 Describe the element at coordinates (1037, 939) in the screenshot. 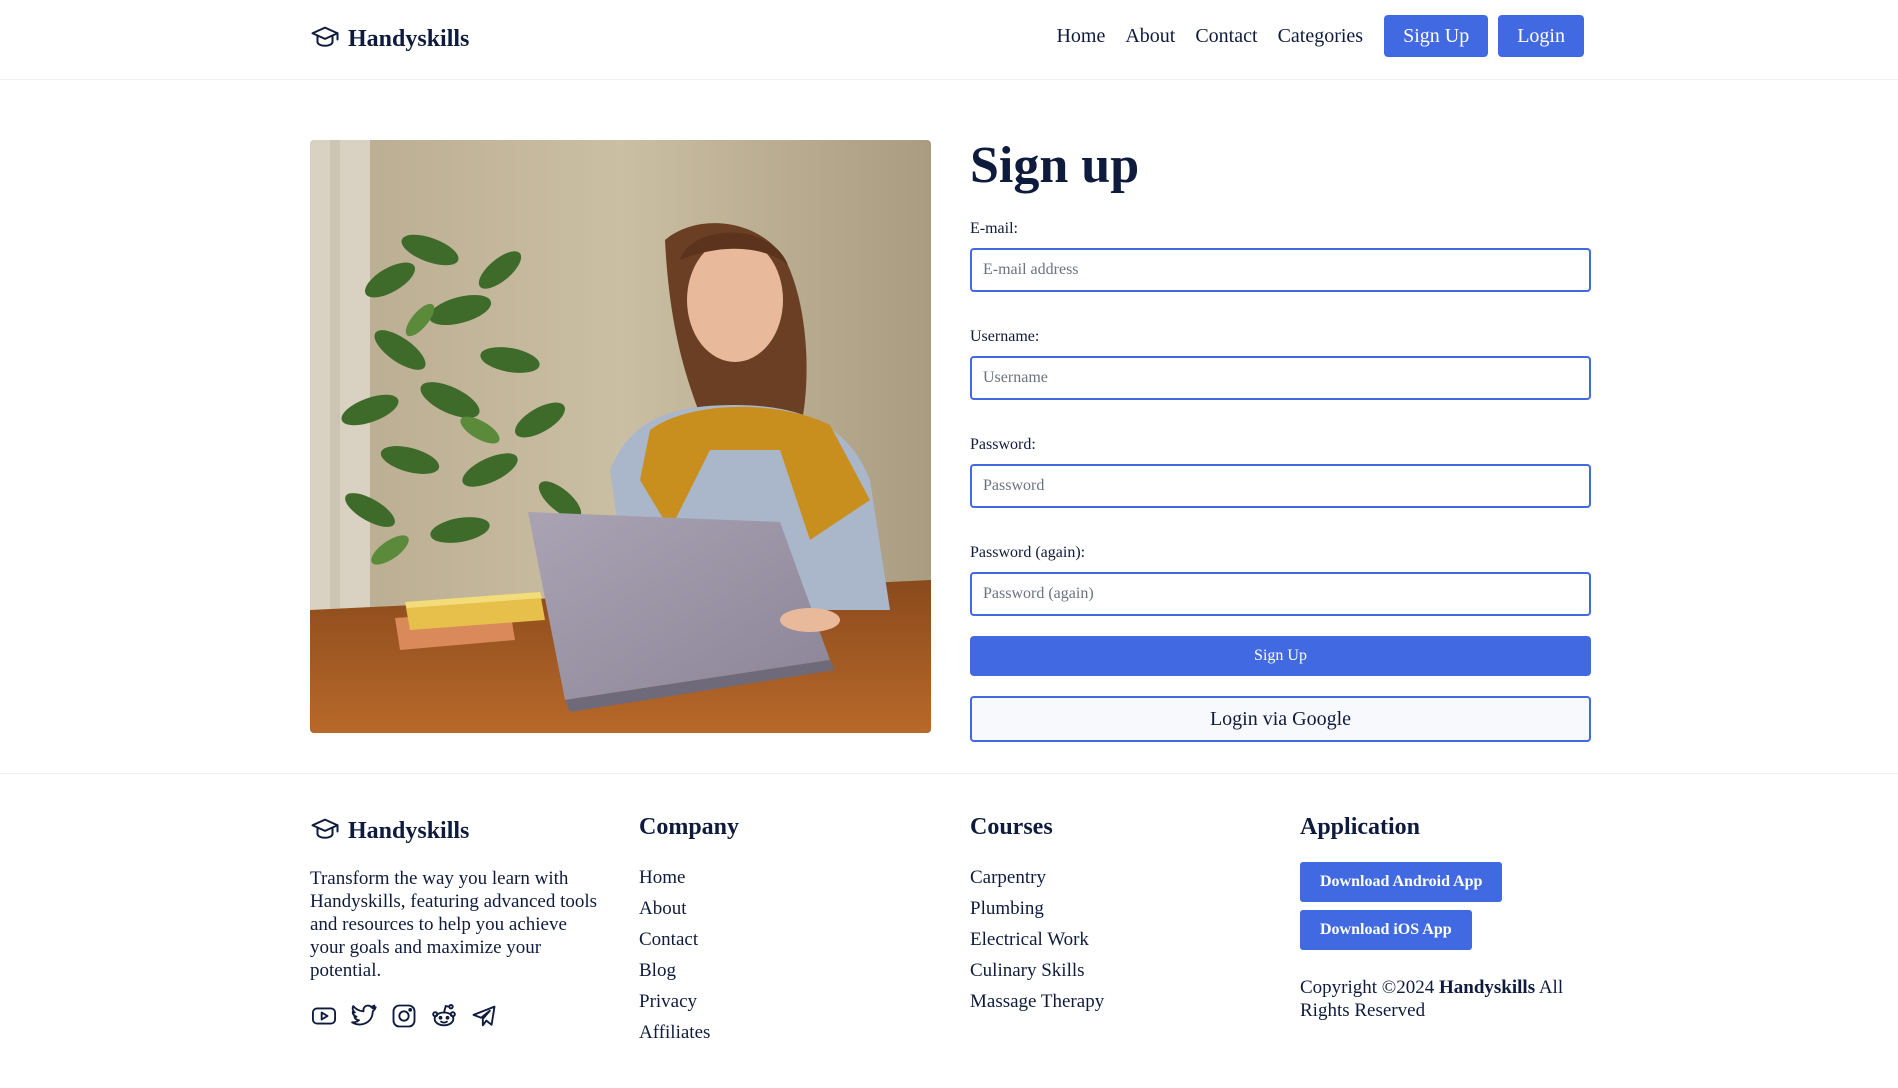

I see `footer-link-electrical-work: Electrical Work` at that location.